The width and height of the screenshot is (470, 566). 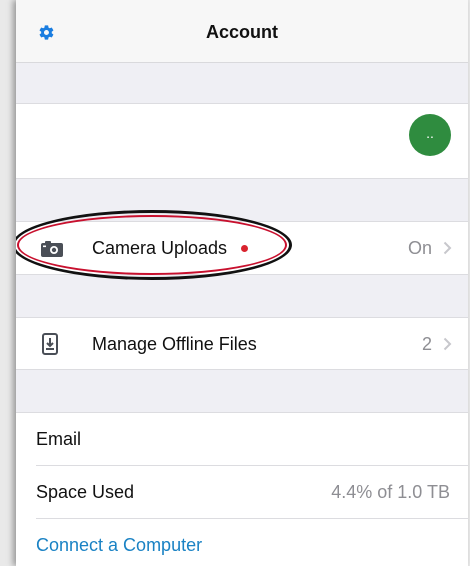 I want to click on manage-offline-files-row: Manage Offline Files 2, so click(x=242, y=343).